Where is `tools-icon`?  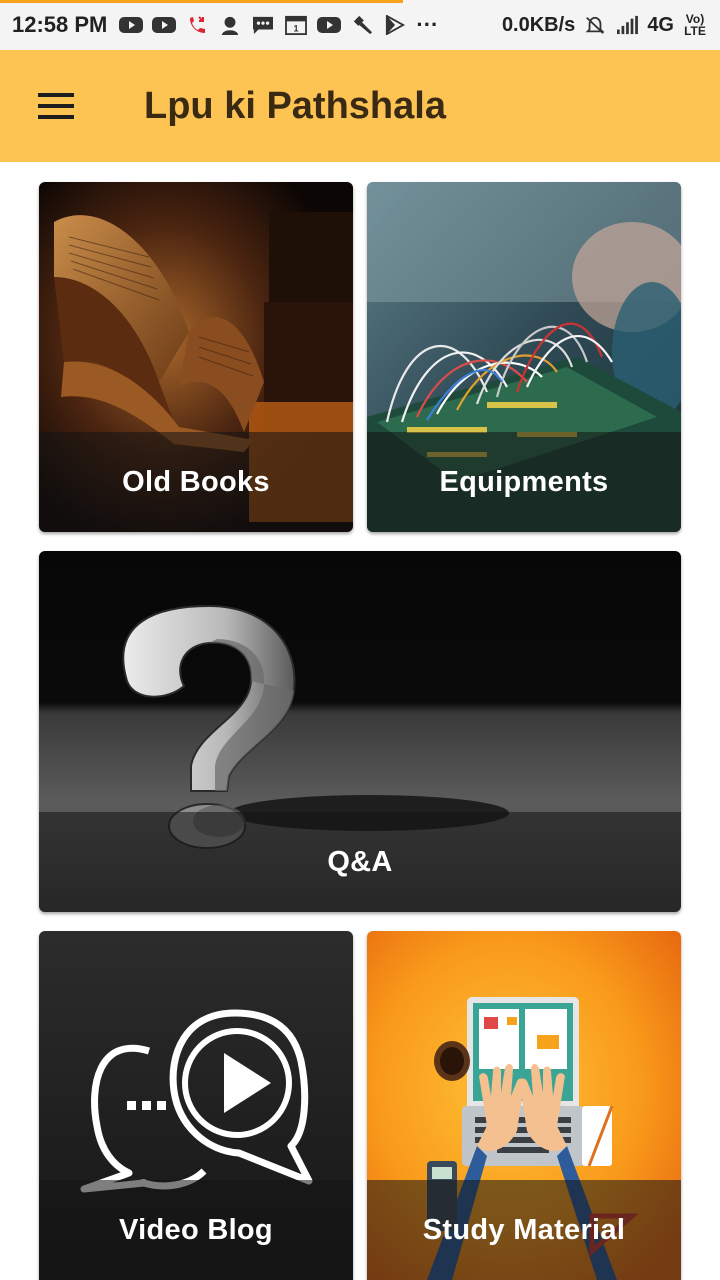 tools-icon is located at coordinates (363, 25).